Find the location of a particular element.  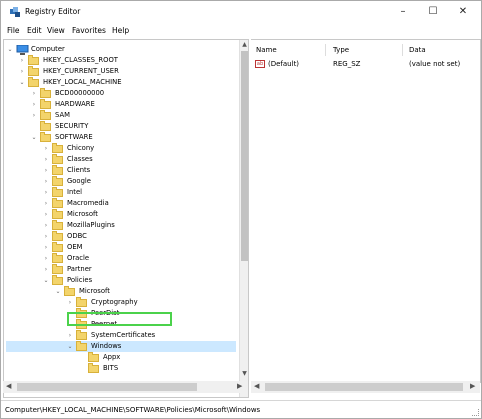

value-type: REG_SZ is located at coordinates (347, 64).